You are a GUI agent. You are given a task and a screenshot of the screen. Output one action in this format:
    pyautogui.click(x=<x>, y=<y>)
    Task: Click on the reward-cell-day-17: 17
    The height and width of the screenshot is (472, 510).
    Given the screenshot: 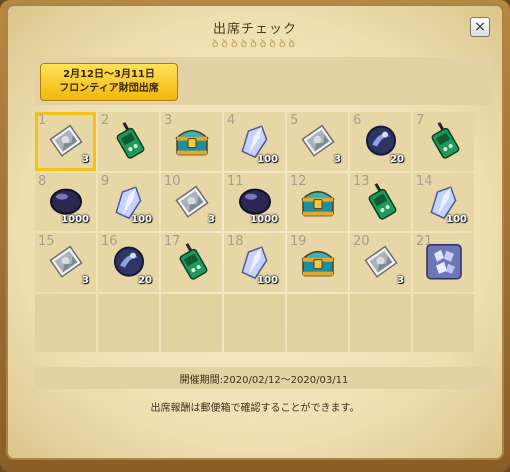 What is the action you would take?
    pyautogui.click(x=191, y=262)
    